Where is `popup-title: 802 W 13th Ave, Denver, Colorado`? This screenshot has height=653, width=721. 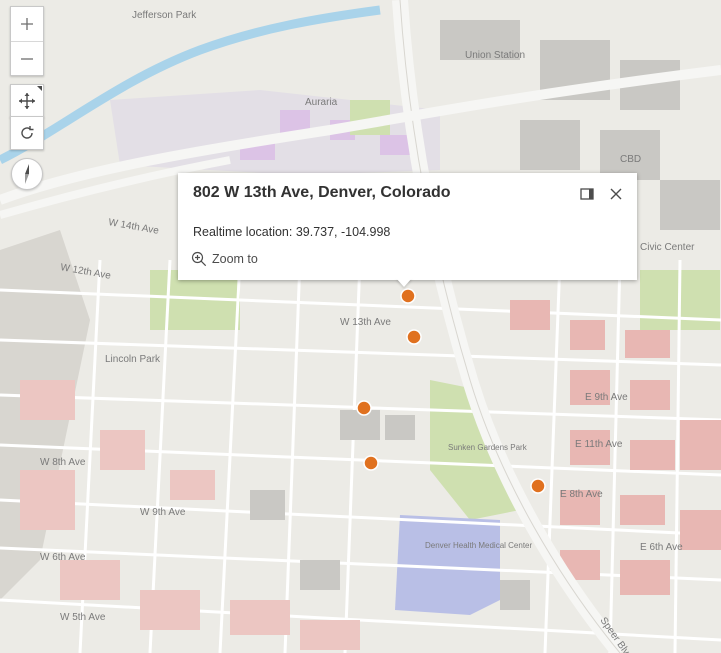
popup-title: 802 W 13th Ave, Denver, Colorado is located at coordinates (322, 192).